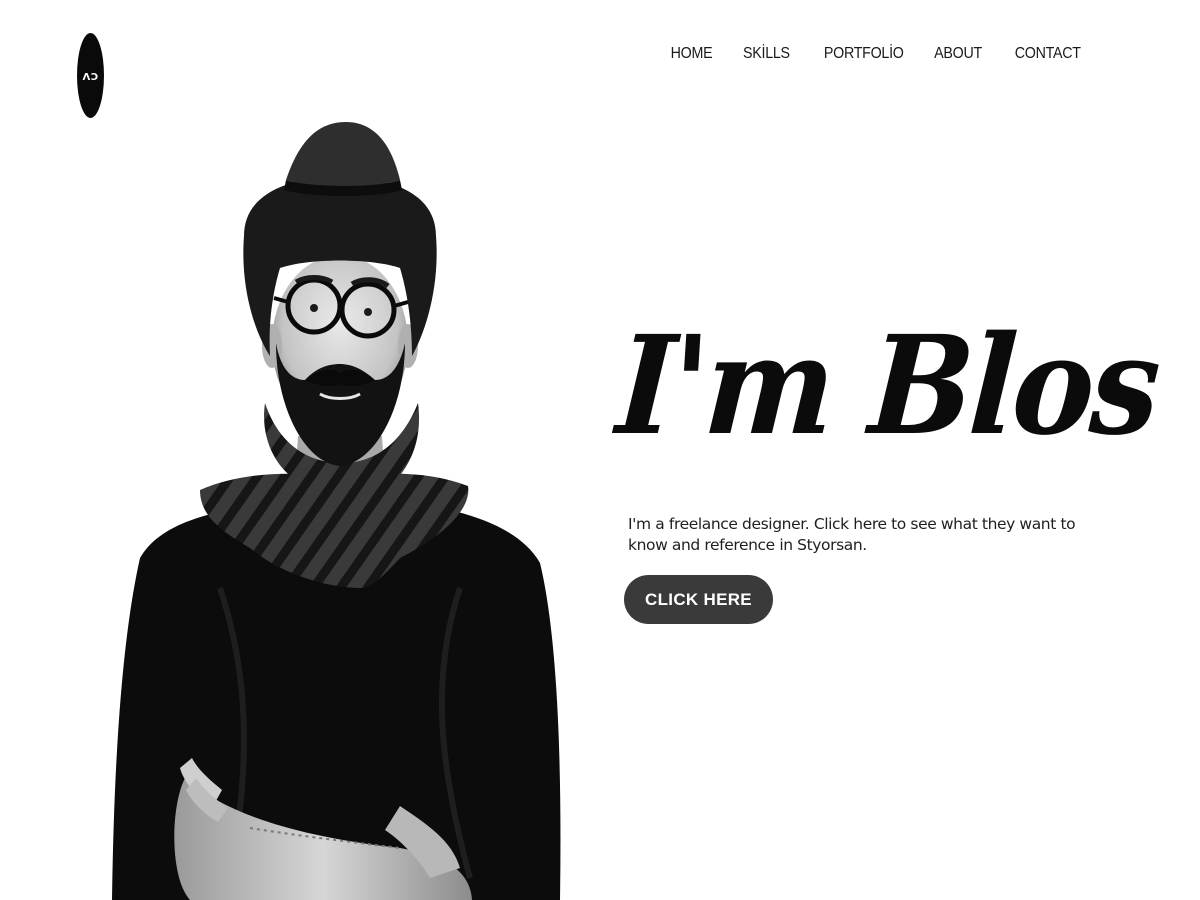 Image resolution: width=1200 pixels, height=900 pixels. I want to click on logo-text: CV, so click(90, 75).